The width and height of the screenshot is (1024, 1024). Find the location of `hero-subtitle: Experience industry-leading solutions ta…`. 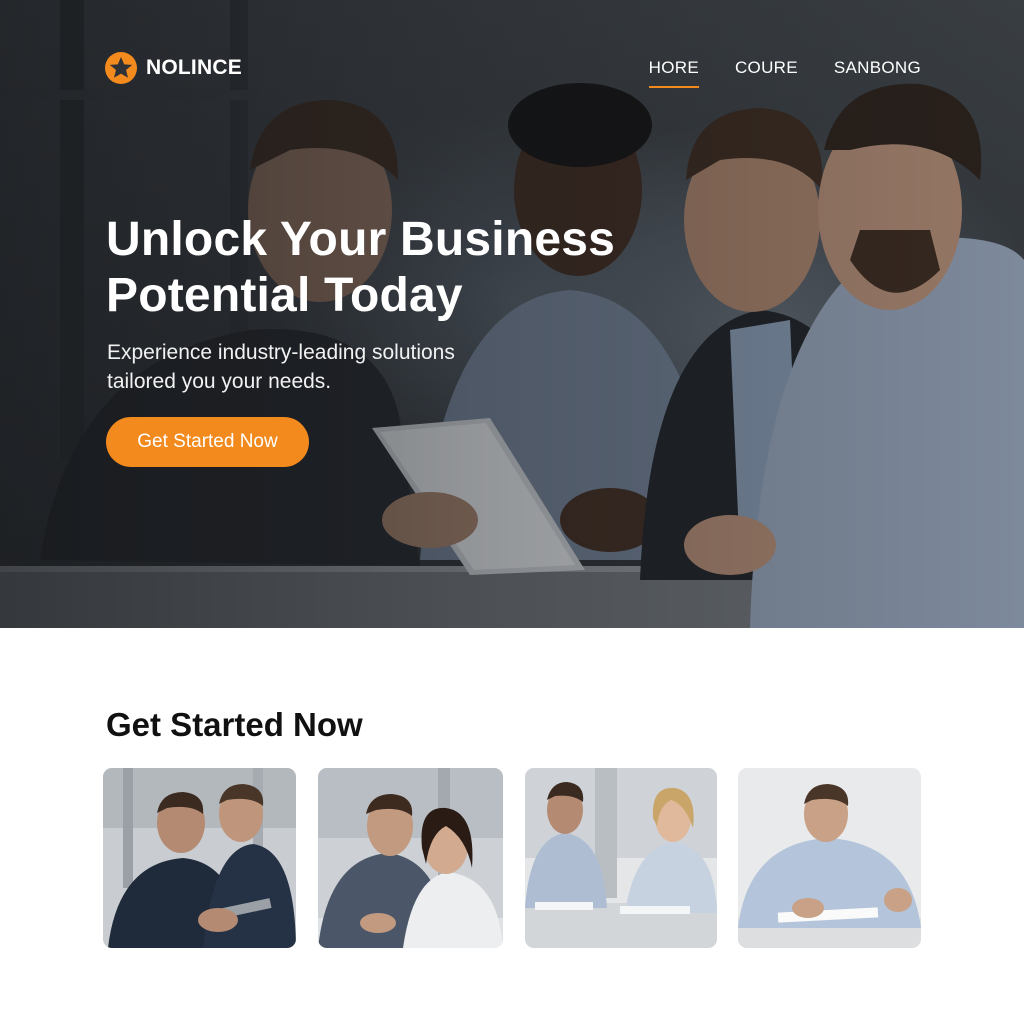

hero-subtitle: Experience industry-leading solutions ta… is located at coordinates (327, 367).